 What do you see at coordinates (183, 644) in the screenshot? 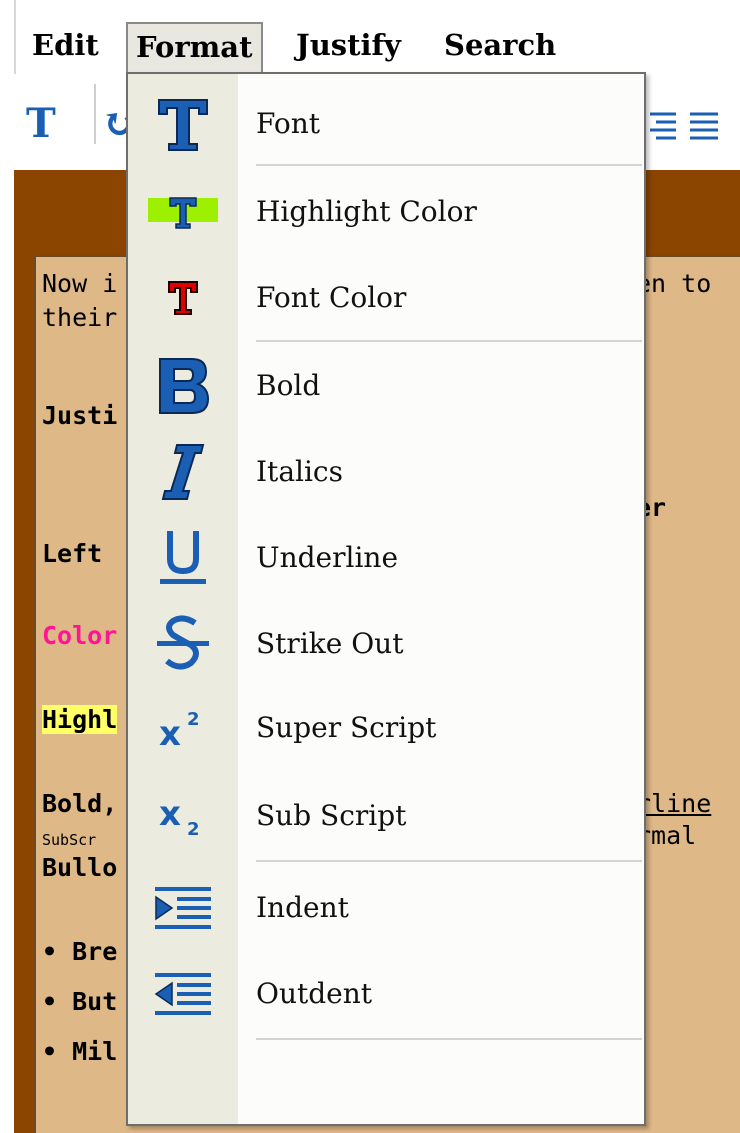
I see `strike-out-icon` at bounding box center [183, 644].